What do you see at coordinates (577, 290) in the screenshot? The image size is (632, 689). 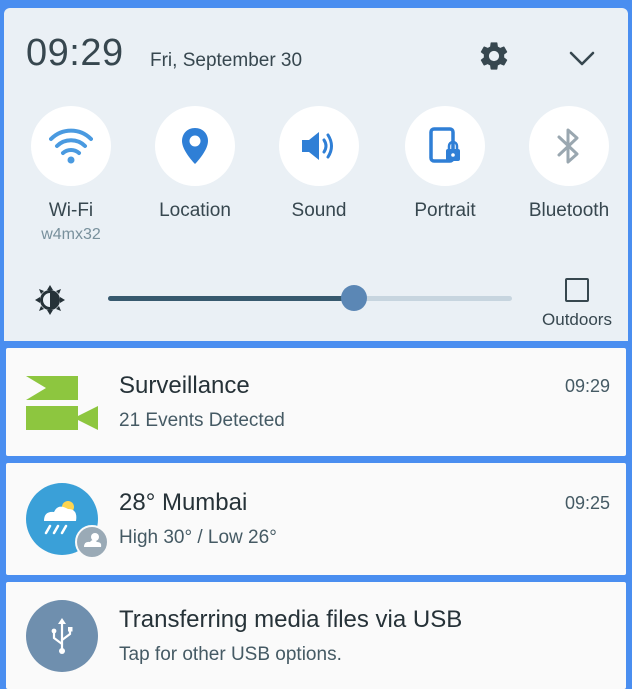 I see `outdoors-checkbox` at bounding box center [577, 290].